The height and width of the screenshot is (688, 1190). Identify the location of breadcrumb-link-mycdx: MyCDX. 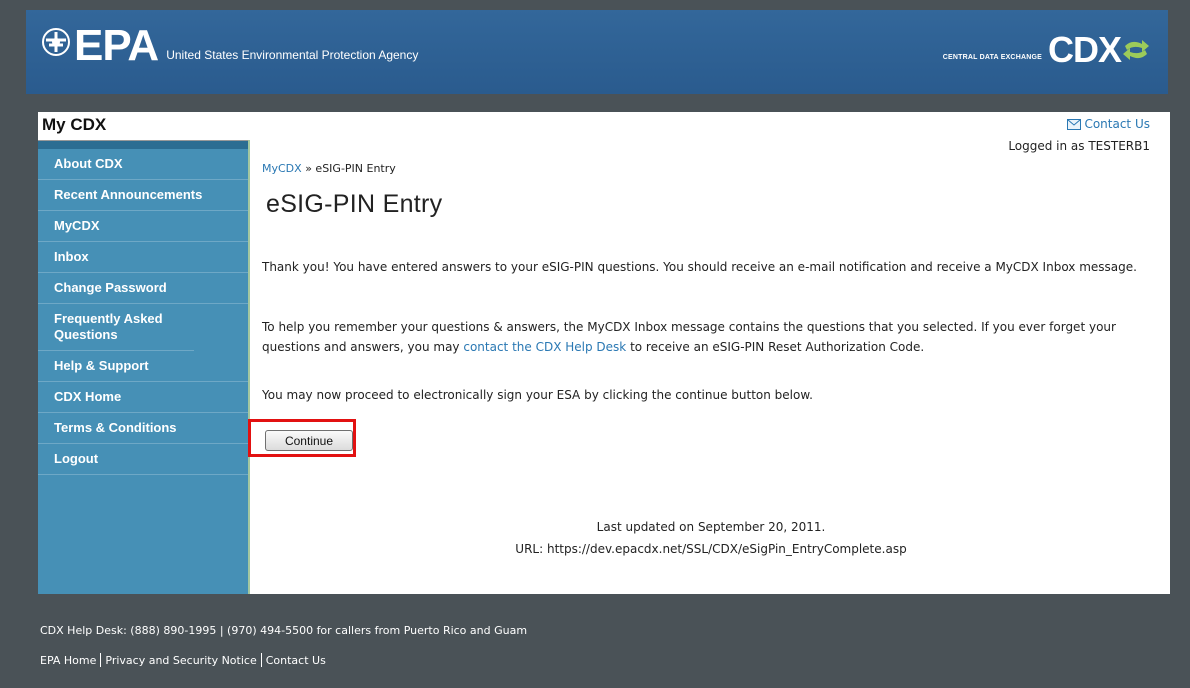
(282, 168).